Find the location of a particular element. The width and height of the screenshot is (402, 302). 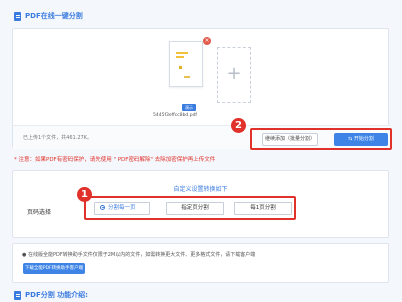

upload-status: 已上传1个文件，共461.27K。 is located at coordinates (57, 138).